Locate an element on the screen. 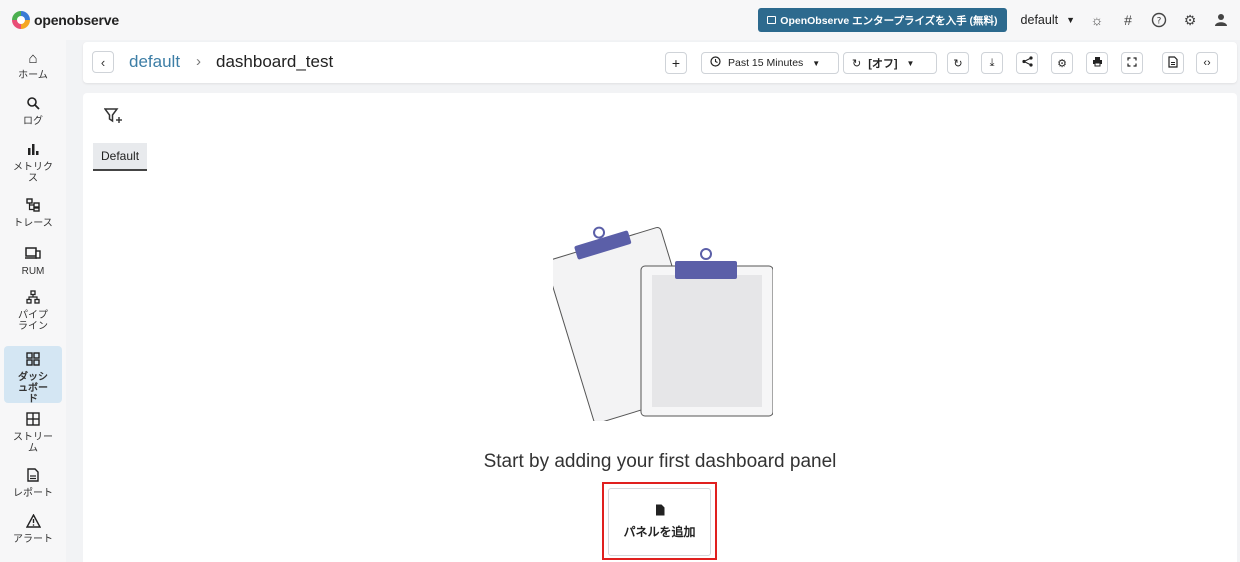 The width and height of the screenshot is (1240, 562). sidebar-item-label: パイプライン is located at coordinates (33, 321).